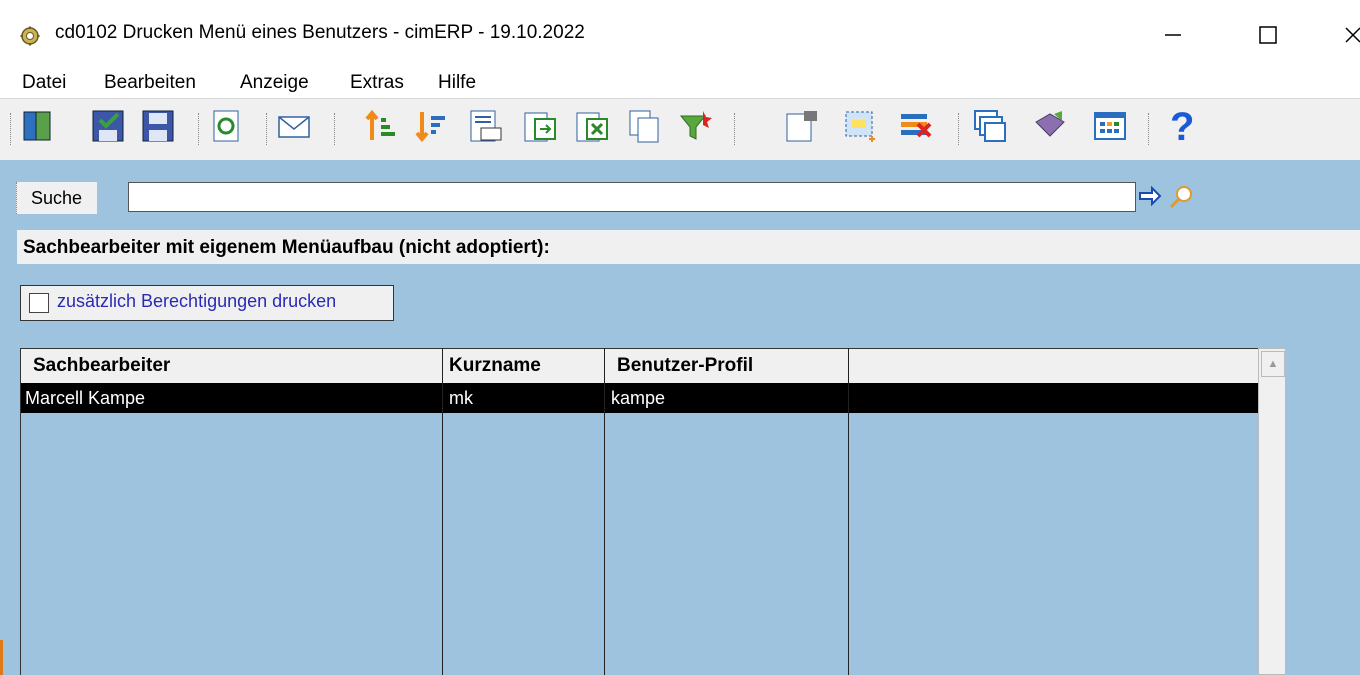 The image size is (1360, 675). I want to click on menu-datei: Datei, so click(44, 83).